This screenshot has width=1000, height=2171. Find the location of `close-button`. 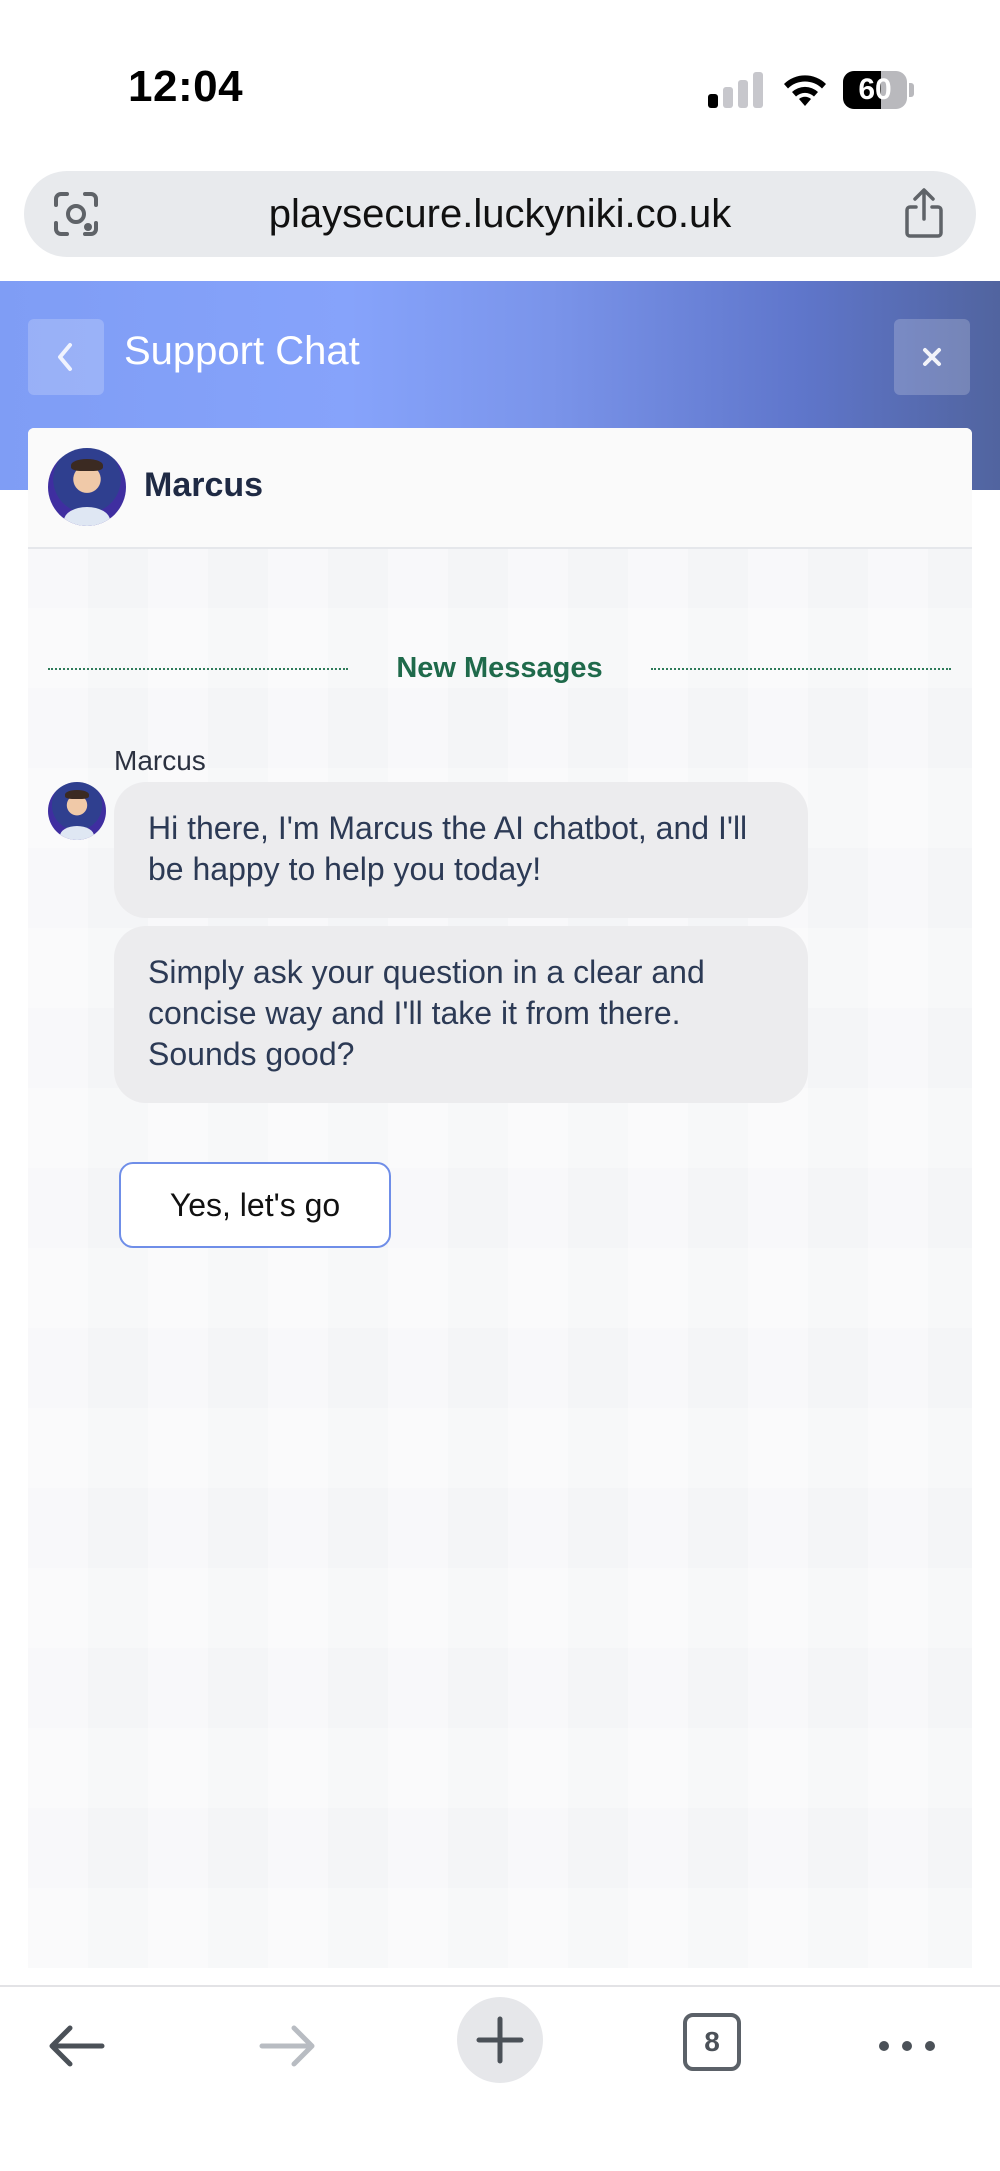

close-button is located at coordinates (932, 357).